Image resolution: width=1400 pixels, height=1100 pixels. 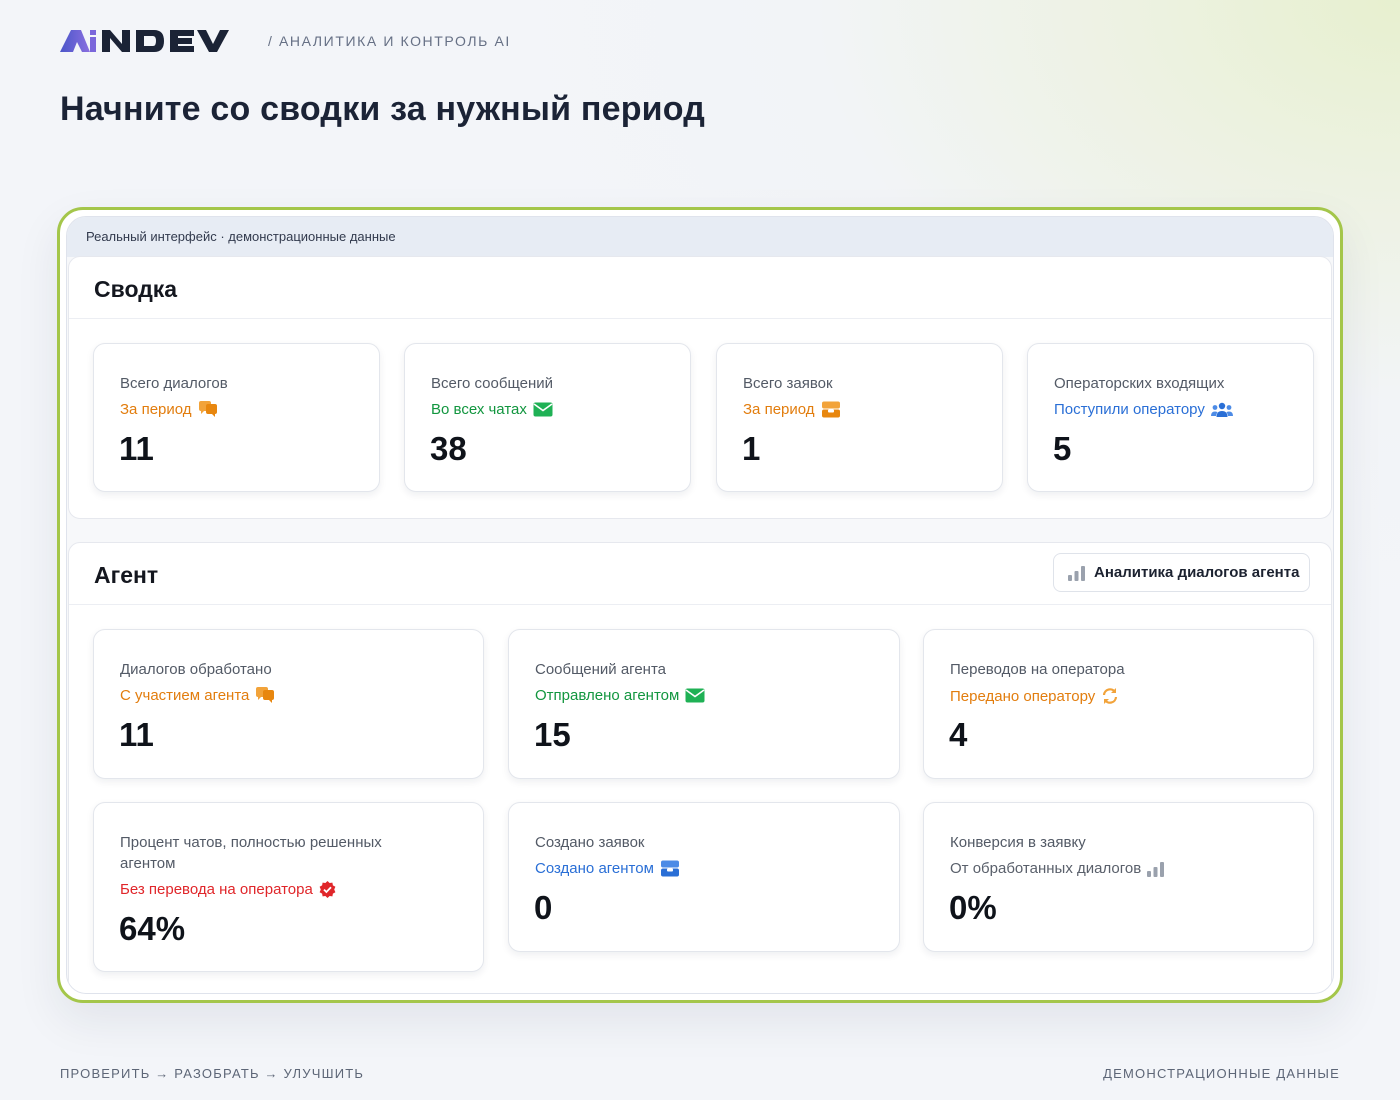 I want to click on page-title: Начните со сводки за нужный период, so click(x=383, y=109).